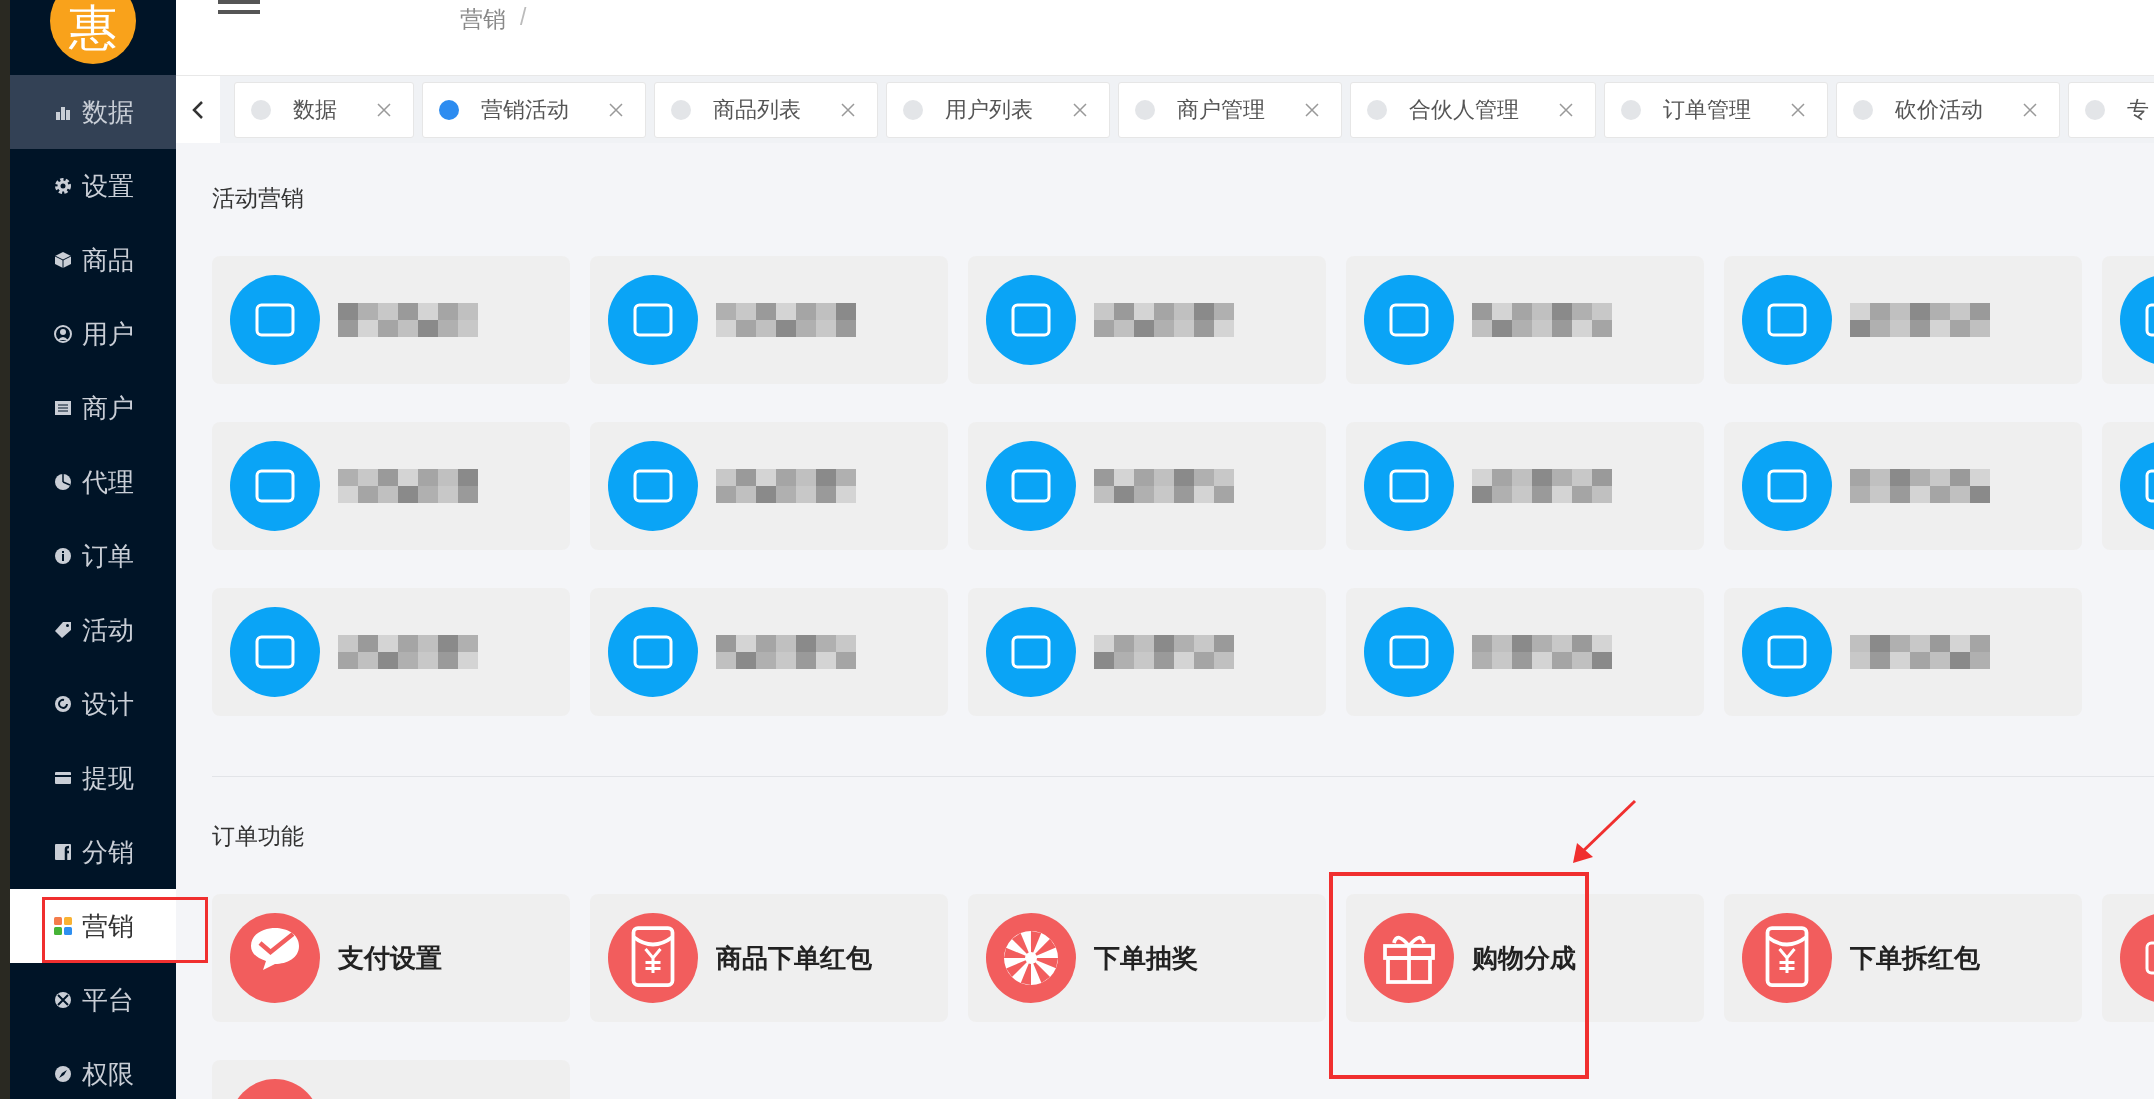  Describe the element at coordinates (63, 630) in the screenshot. I see `tag-icon` at that location.